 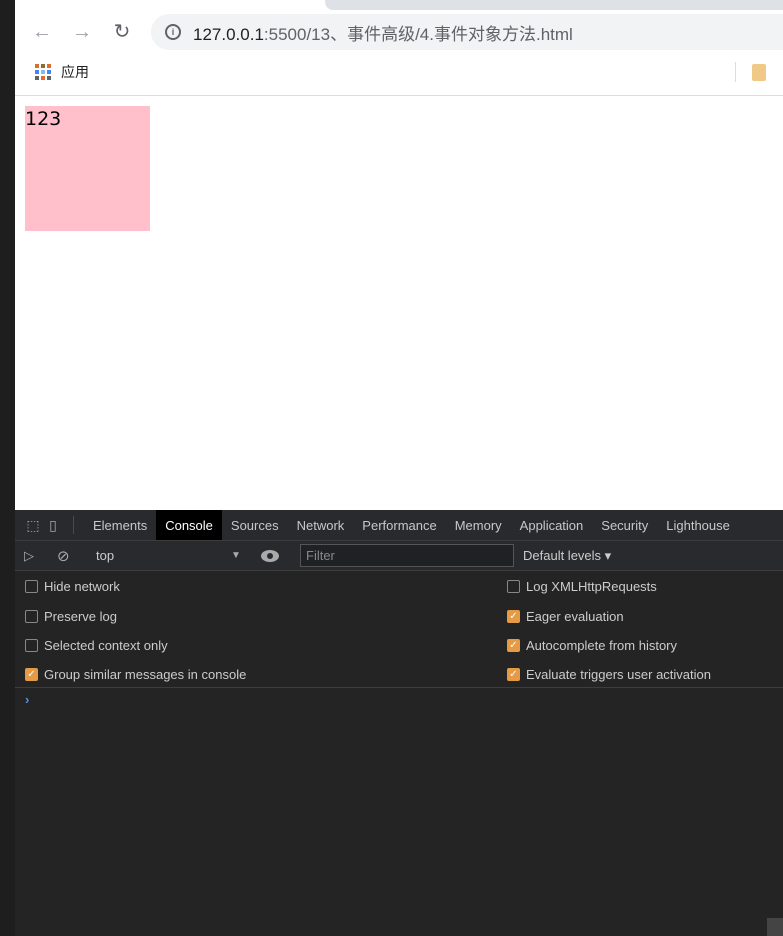 What do you see at coordinates (567, 556) in the screenshot?
I see `default-levels-dropdown: Default levels ▾` at bounding box center [567, 556].